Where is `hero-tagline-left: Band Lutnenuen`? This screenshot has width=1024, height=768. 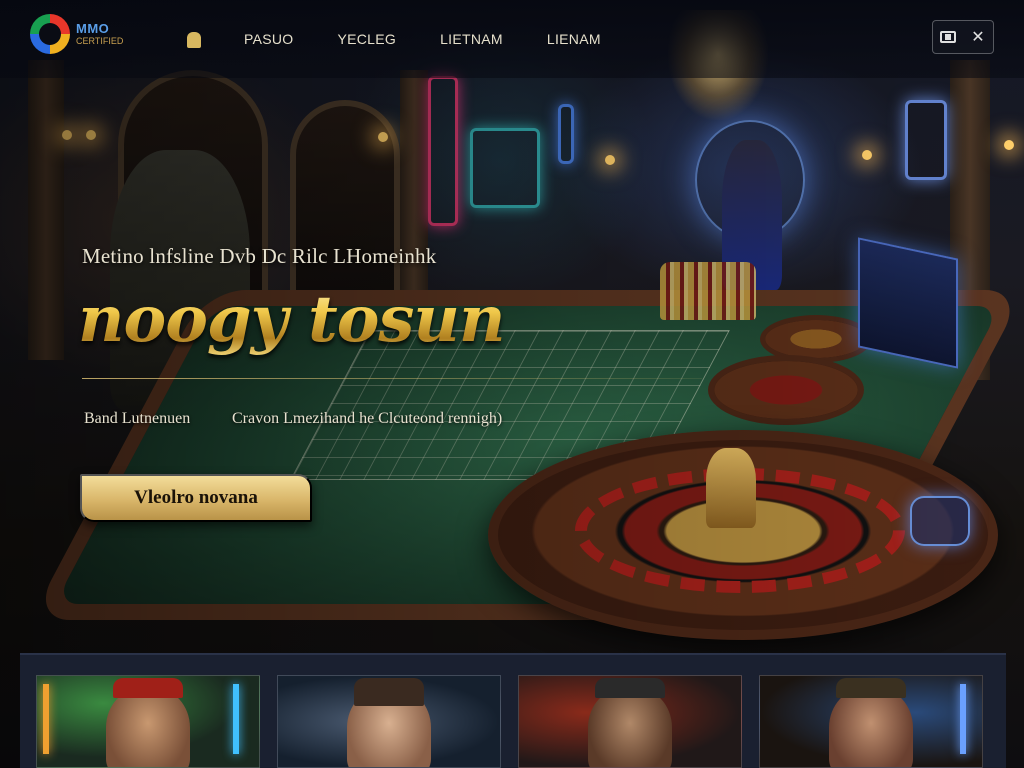 hero-tagline-left: Band Lutnenuen is located at coordinates (137, 418).